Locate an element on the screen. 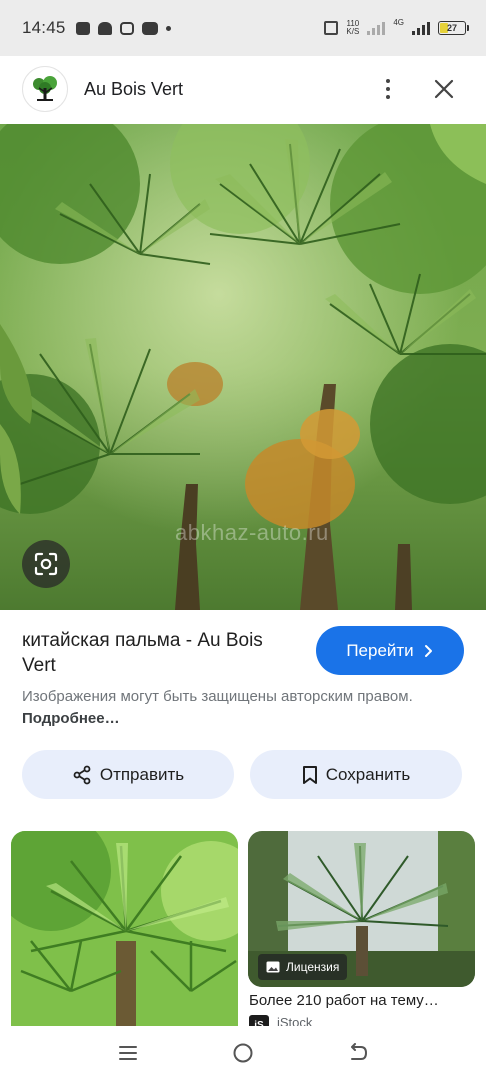  visit-button: Перейти is located at coordinates (390, 650).